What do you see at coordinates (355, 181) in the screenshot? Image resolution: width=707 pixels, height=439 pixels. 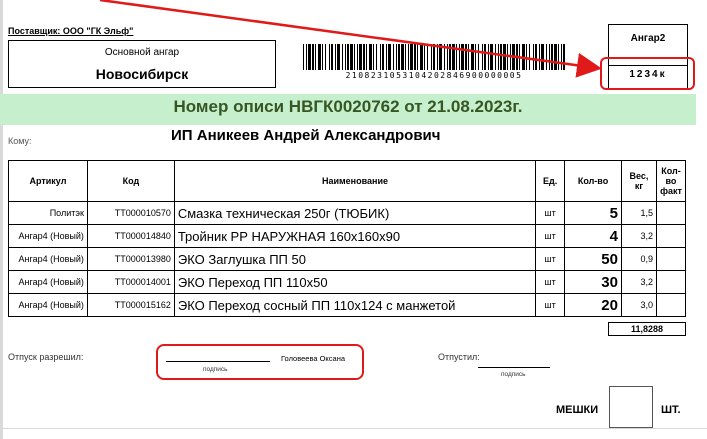 I see `header-name: Наименование` at bounding box center [355, 181].